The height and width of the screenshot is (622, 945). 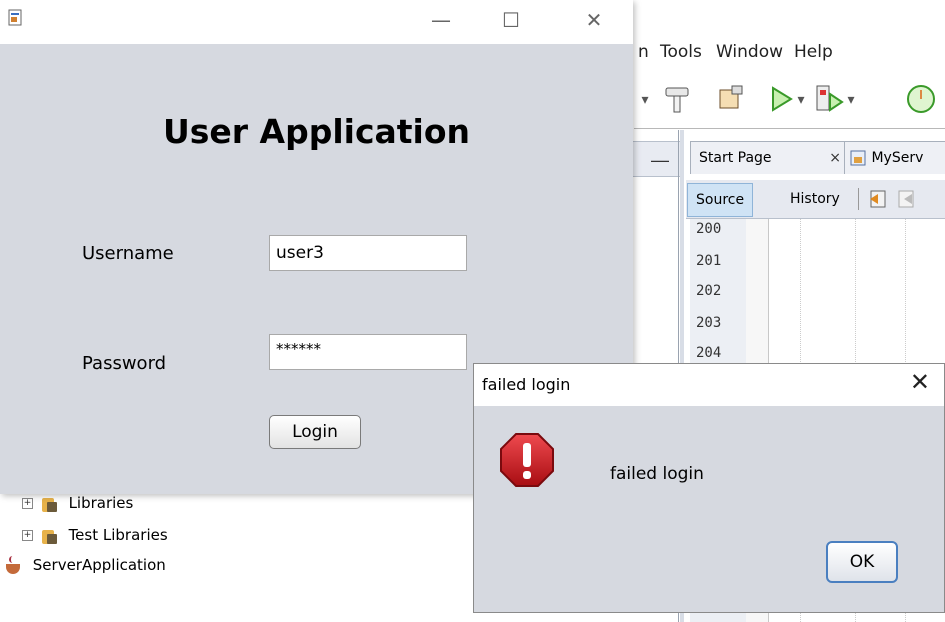 I want to click on hammer-icon, so click(x=677, y=99).